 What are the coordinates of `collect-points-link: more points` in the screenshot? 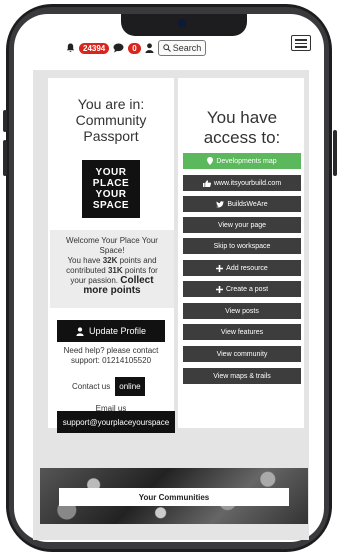 It's located at (112, 291).